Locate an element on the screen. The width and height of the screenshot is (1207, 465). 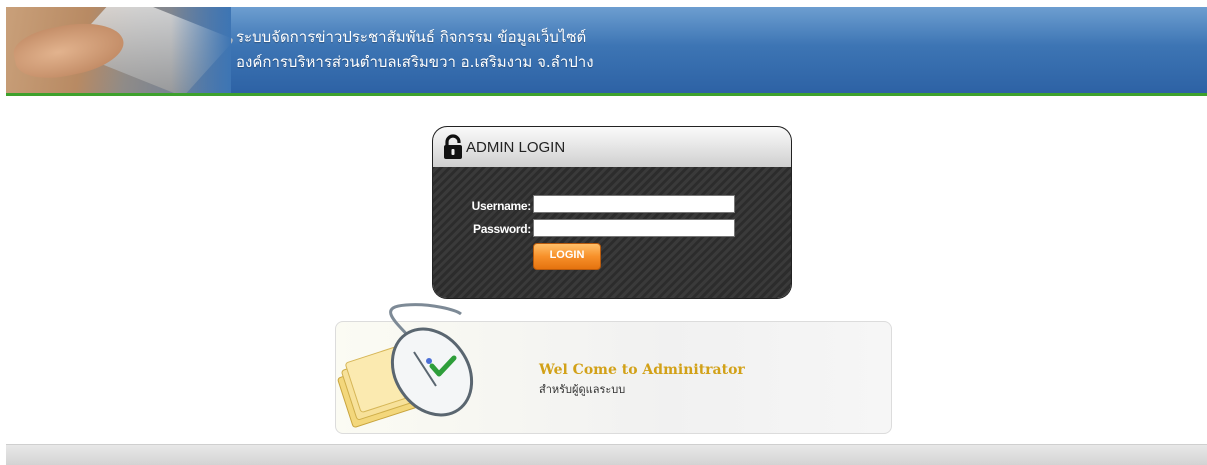
admin-login-panel: ADMIN LOGIN Username: Password: LOGIN is located at coordinates (612, 212).